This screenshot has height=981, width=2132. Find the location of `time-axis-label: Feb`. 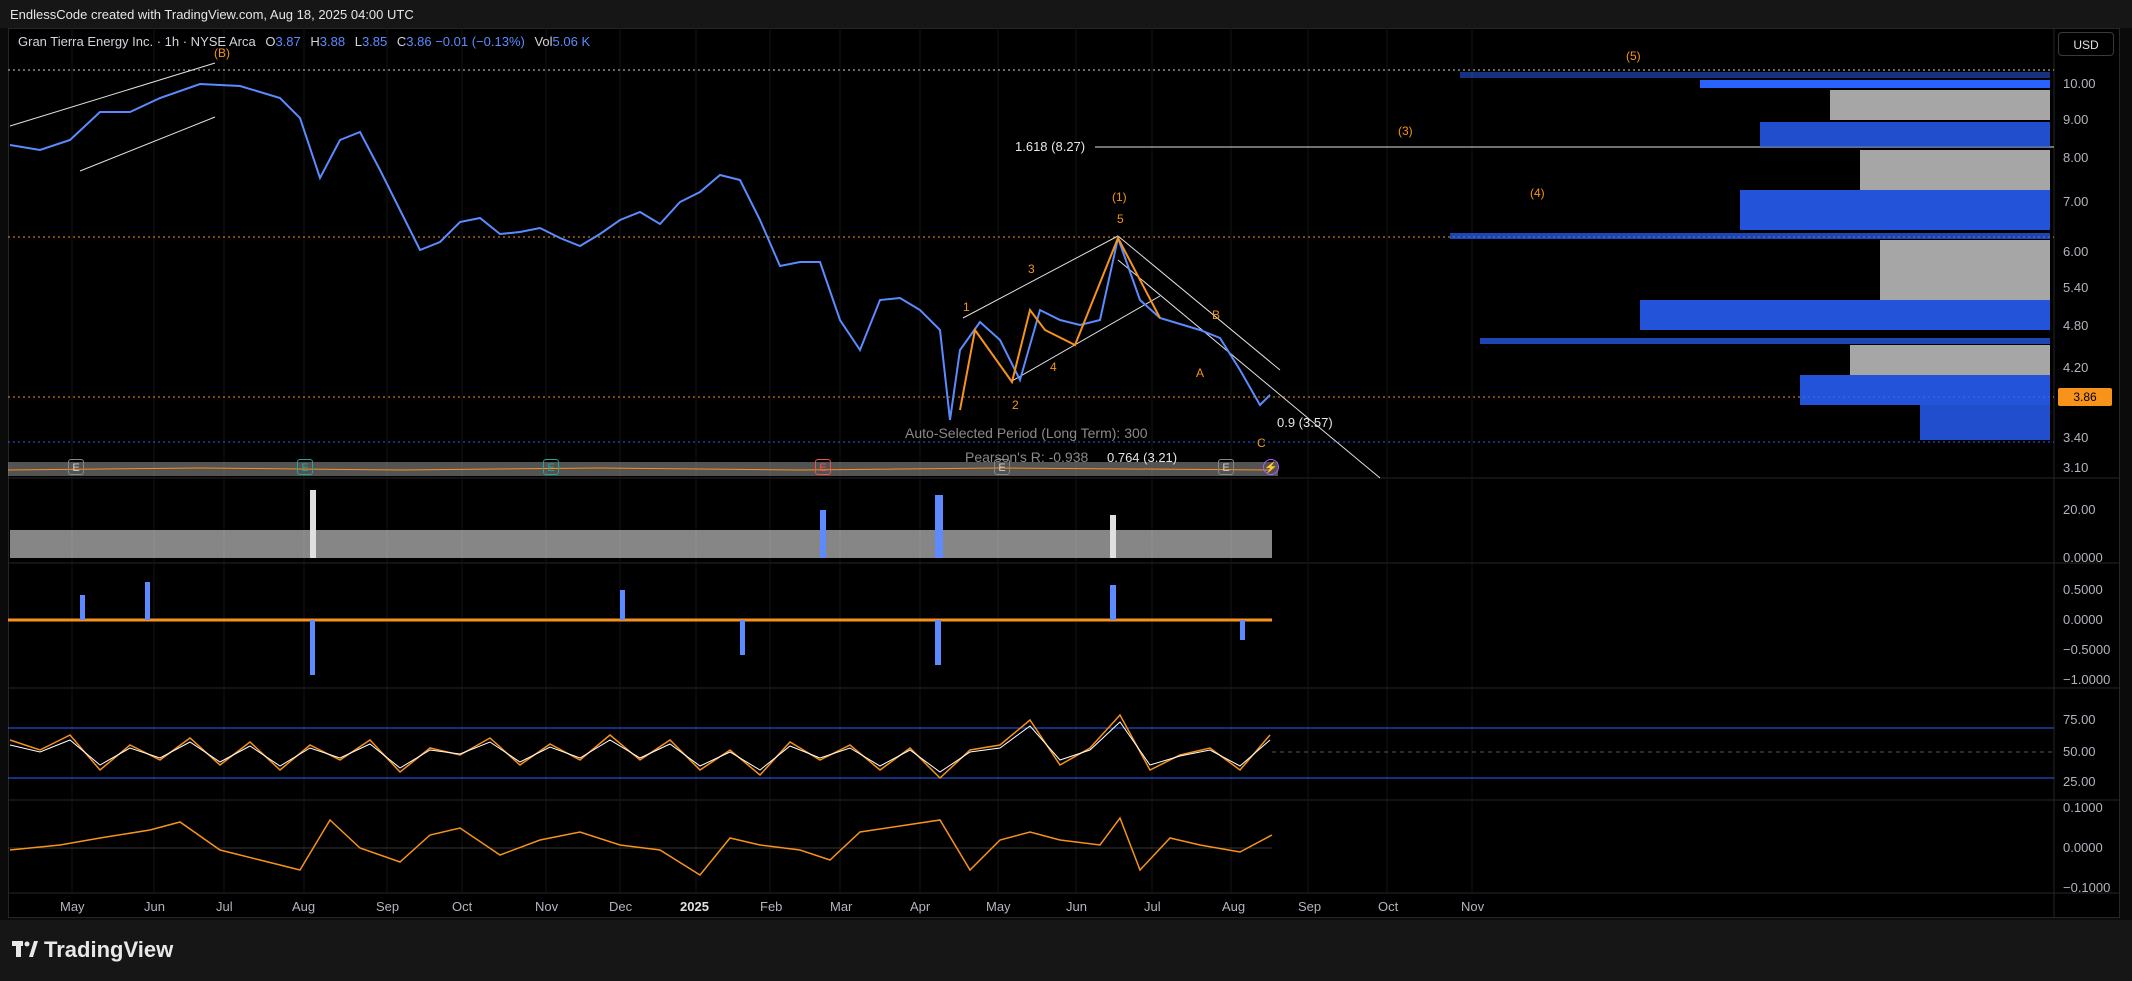

time-axis-label: Feb is located at coordinates (771, 906).